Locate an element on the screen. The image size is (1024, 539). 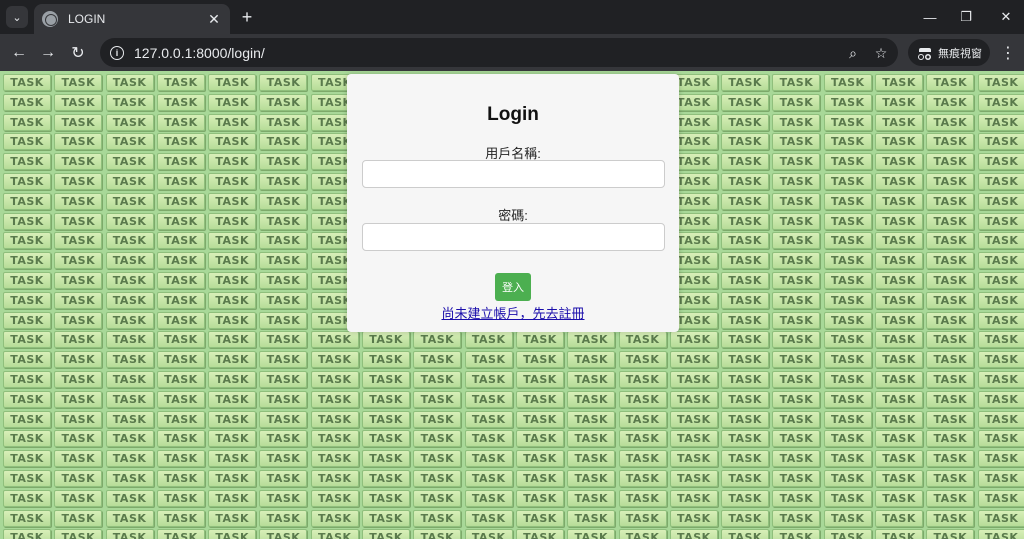
new-tab-plus-icon: + is located at coordinates (247, 17).